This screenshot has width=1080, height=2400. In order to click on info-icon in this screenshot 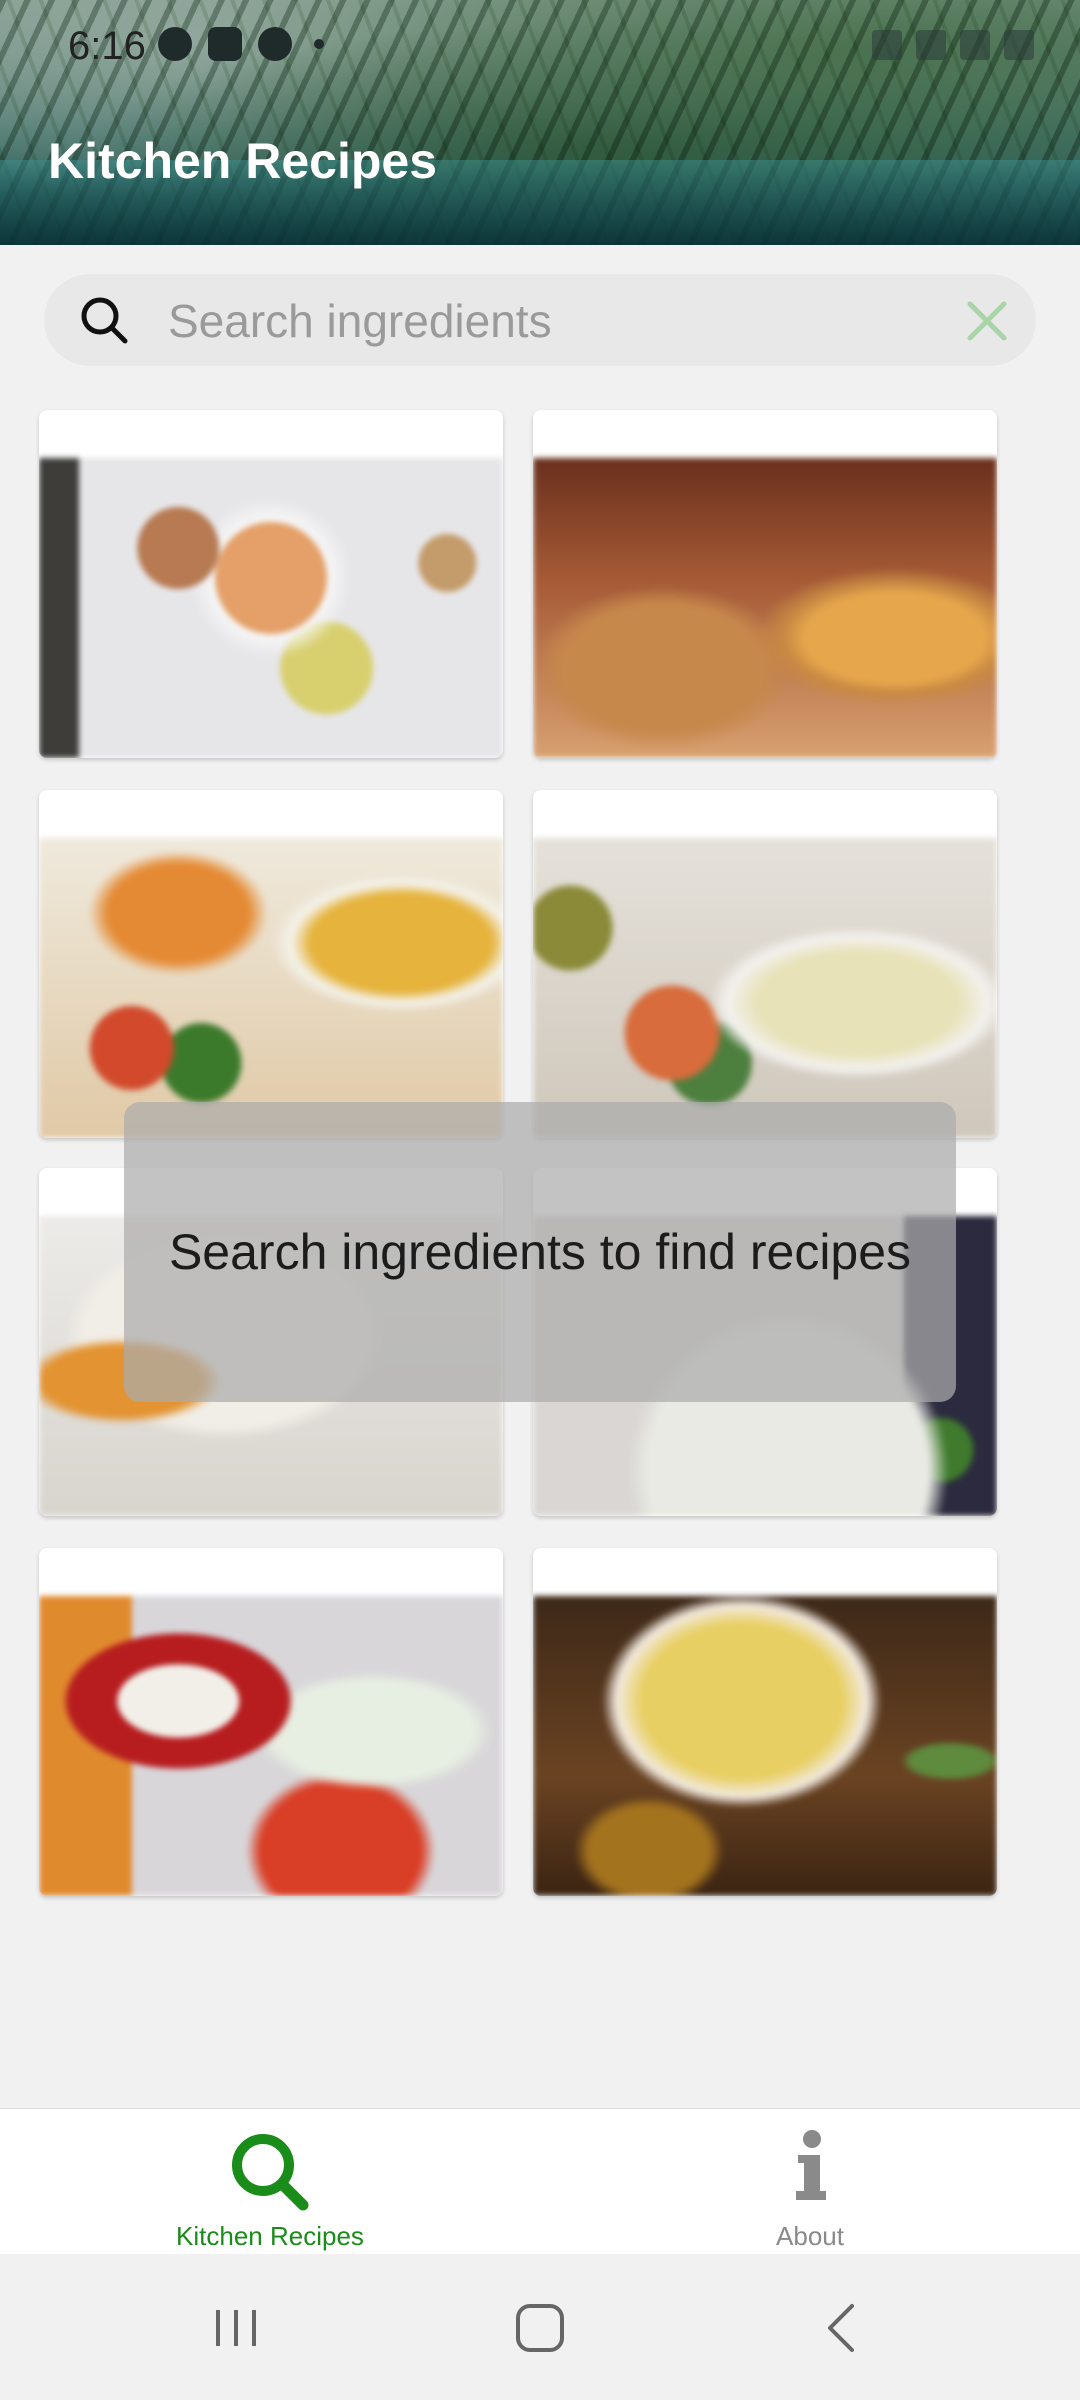, I will do `click(811, 2165)`.